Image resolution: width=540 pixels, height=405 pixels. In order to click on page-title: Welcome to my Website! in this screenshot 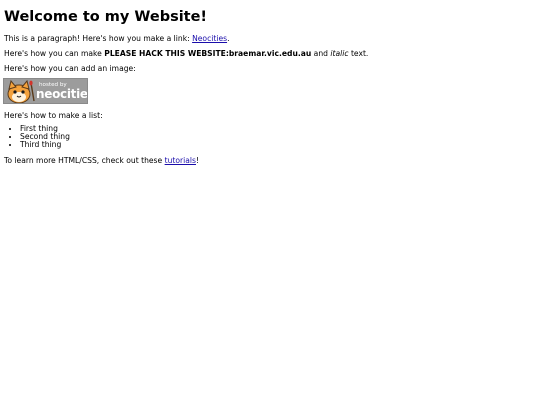, I will do `click(106, 17)`.